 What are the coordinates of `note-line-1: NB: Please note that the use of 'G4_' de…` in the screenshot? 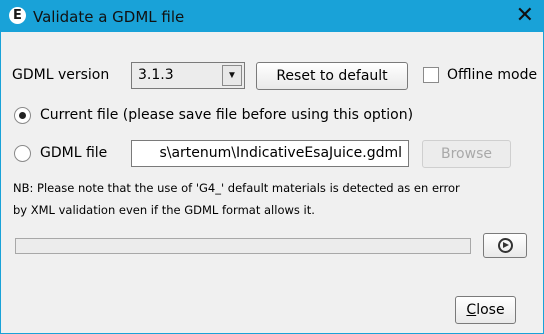 It's located at (236, 188).